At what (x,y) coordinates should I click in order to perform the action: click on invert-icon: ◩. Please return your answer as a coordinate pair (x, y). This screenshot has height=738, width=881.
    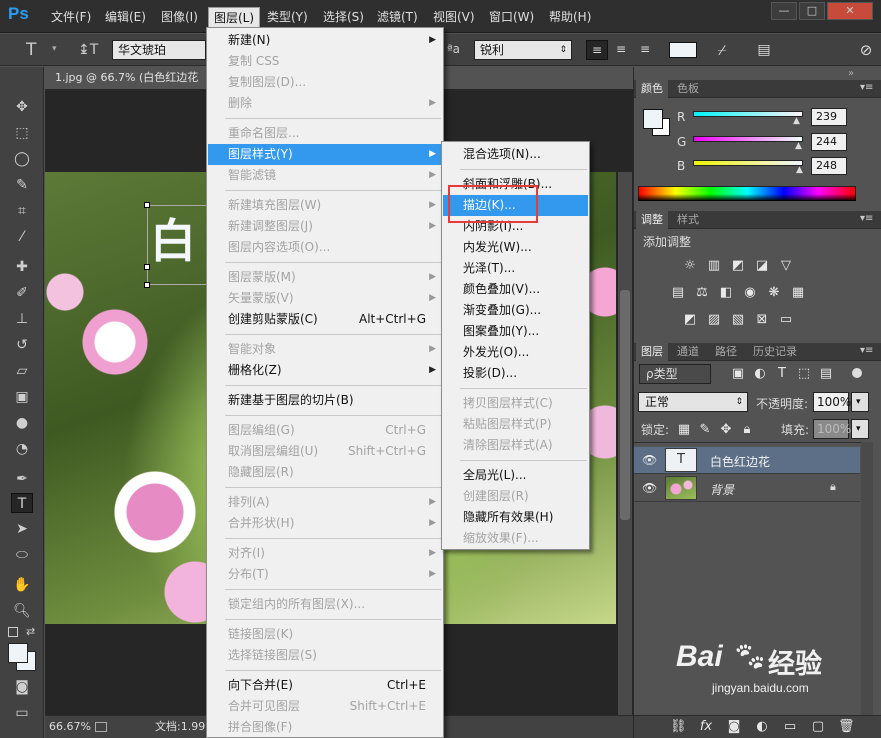
    Looking at the image, I should click on (690, 320).